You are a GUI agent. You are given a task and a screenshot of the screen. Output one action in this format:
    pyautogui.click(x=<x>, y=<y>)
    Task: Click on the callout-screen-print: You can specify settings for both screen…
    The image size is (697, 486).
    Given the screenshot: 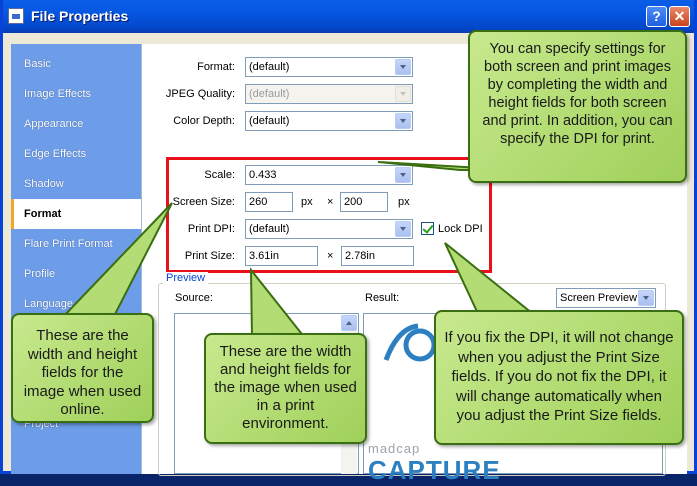 What is the action you would take?
    pyautogui.click(x=577, y=106)
    